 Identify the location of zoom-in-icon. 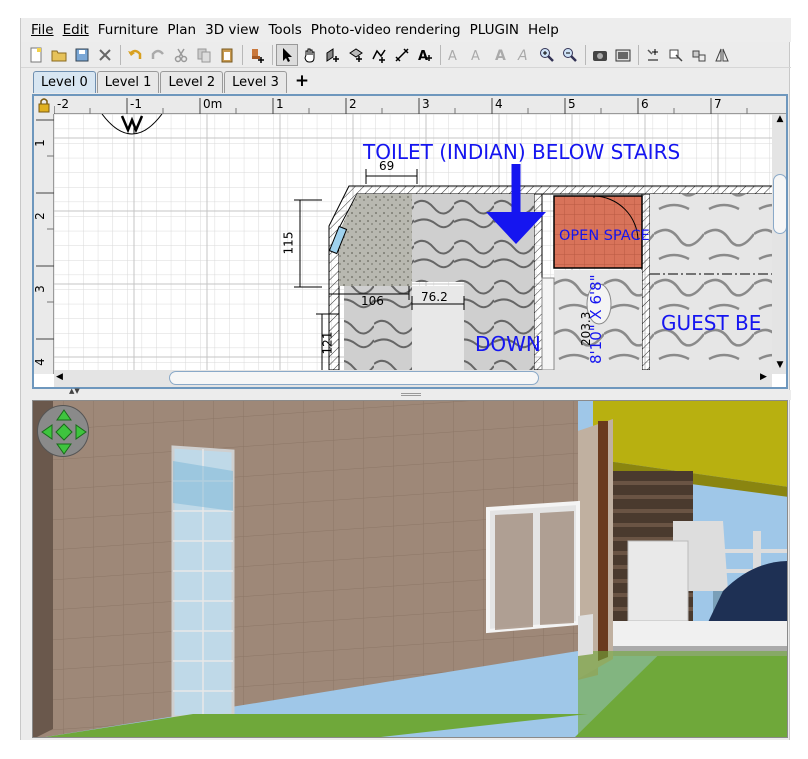
(547, 55).